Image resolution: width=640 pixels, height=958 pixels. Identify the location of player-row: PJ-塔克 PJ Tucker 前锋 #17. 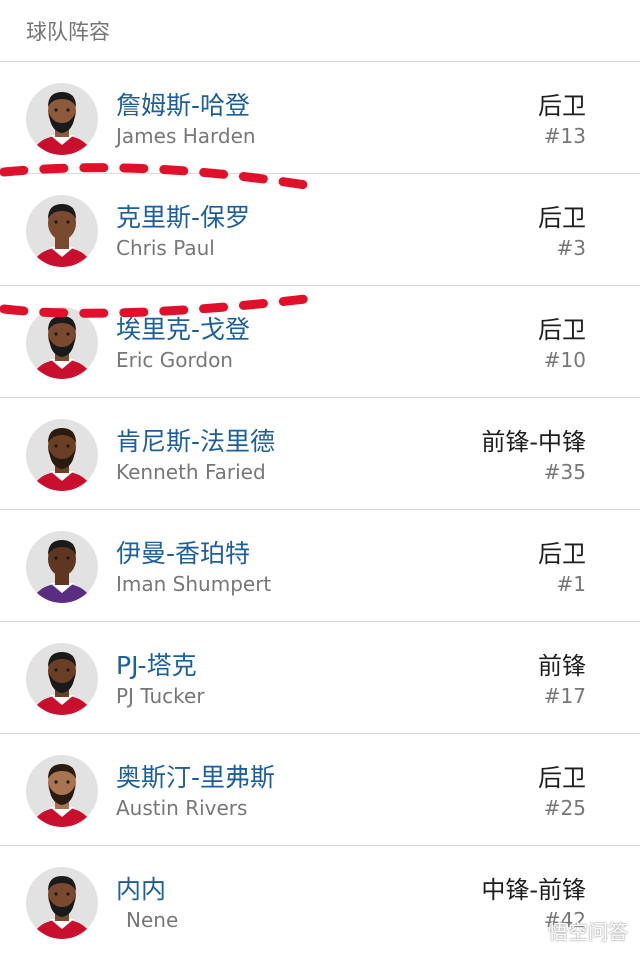
(320, 678).